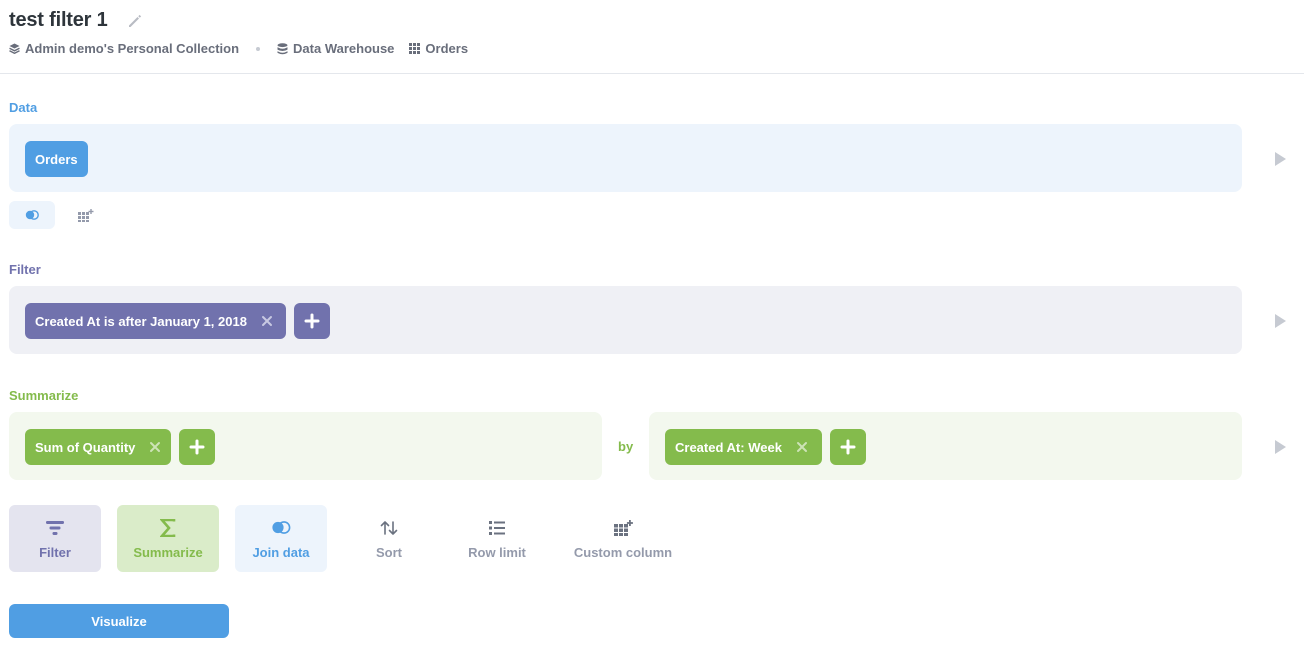 This screenshot has height=658, width=1304. What do you see at coordinates (802, 447) in the screenshot?
I see `remove-breakout-close-icon` at bounding box center [802, 447].